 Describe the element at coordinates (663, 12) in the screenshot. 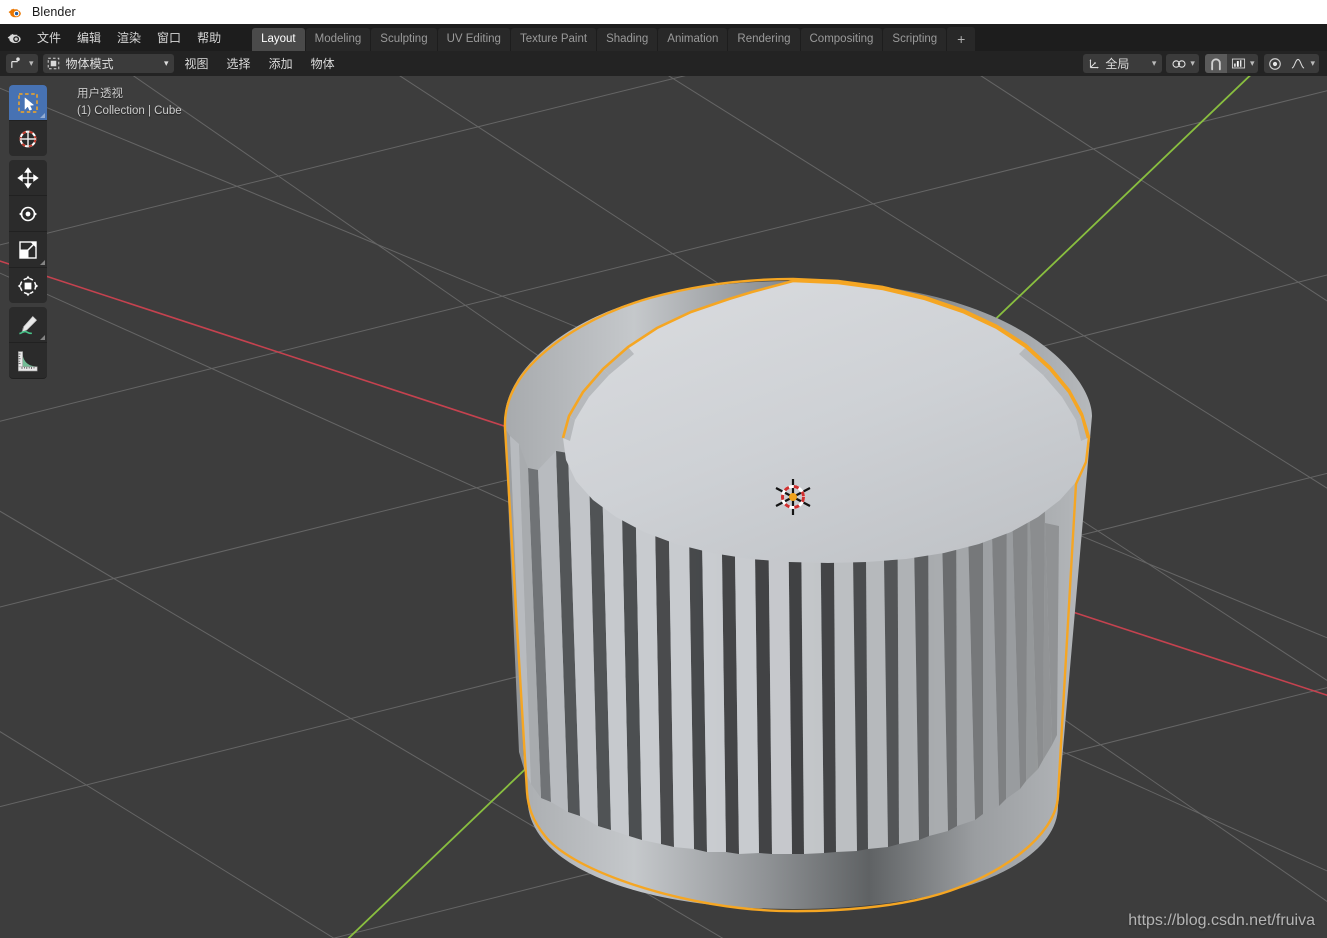

I see `window-title-bar: Blender` at that location.